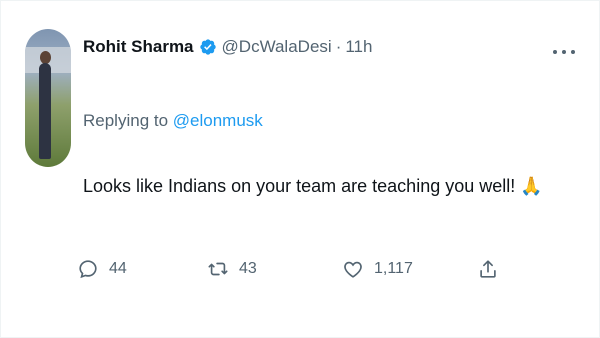 The image size is (600, 338). Describe the element at coordinates (88, 269) in the screenshot. I see `reply-bubble-icon` at that location.